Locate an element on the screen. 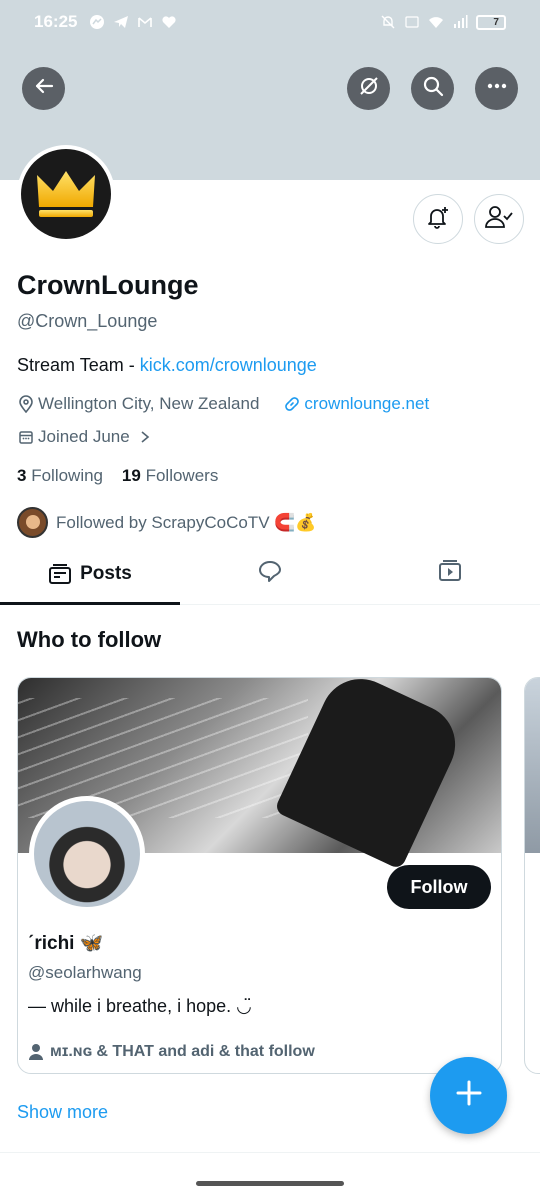 The width and height of the screenshot is (540, 1200). plus-icon is located at coordinates (469, 1095).